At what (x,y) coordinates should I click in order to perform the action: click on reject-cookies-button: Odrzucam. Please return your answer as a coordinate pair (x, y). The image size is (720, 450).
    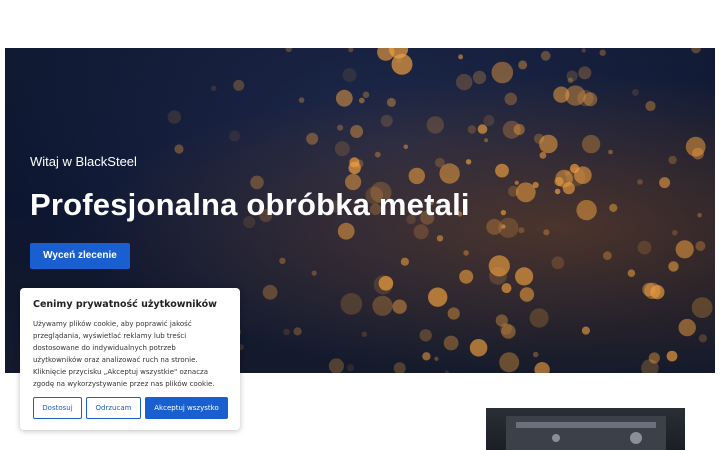
    Looking at the image, I should click on (113, 408).